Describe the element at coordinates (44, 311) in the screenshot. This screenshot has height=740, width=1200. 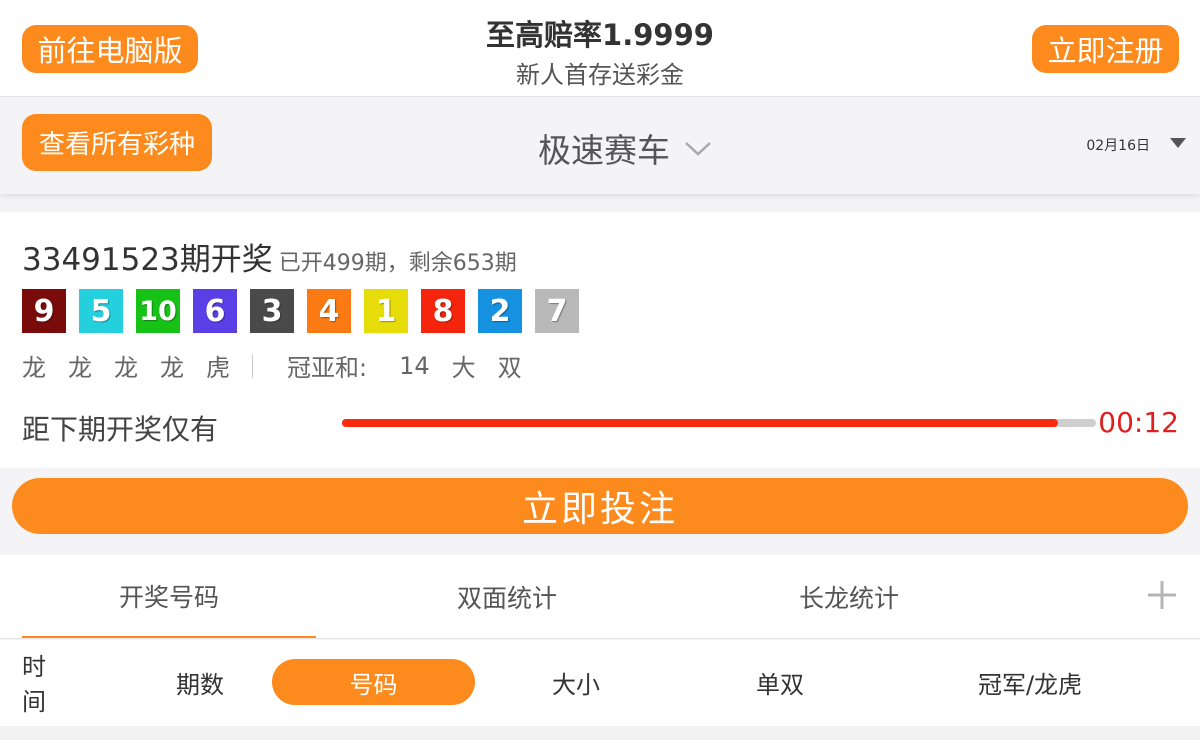
I see `result-ball-1: 9` at that location.